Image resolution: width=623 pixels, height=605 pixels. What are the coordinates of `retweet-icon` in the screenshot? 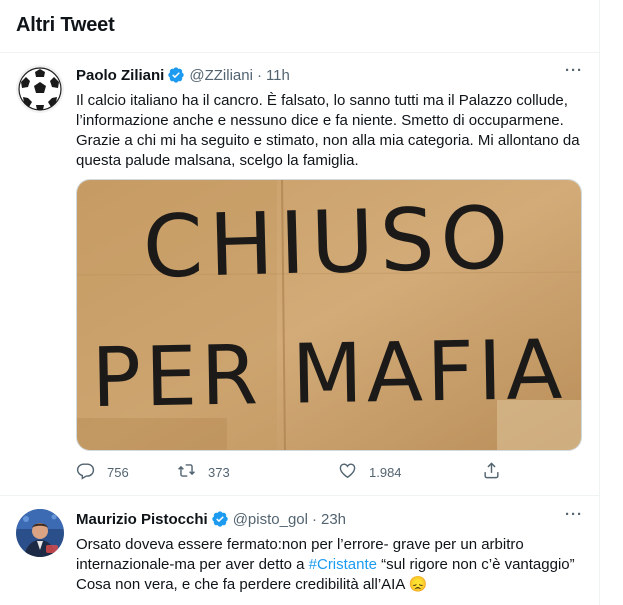 It's located at (186, 472).